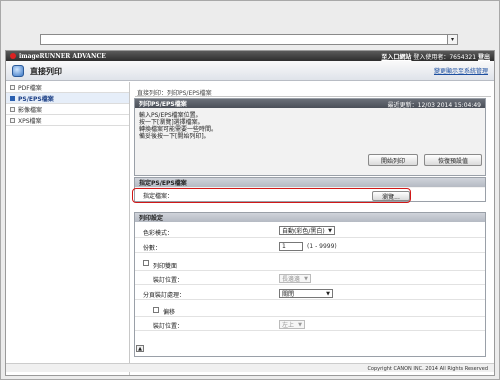  I want to click on address-dropdown: ▾, so click(452, 39).